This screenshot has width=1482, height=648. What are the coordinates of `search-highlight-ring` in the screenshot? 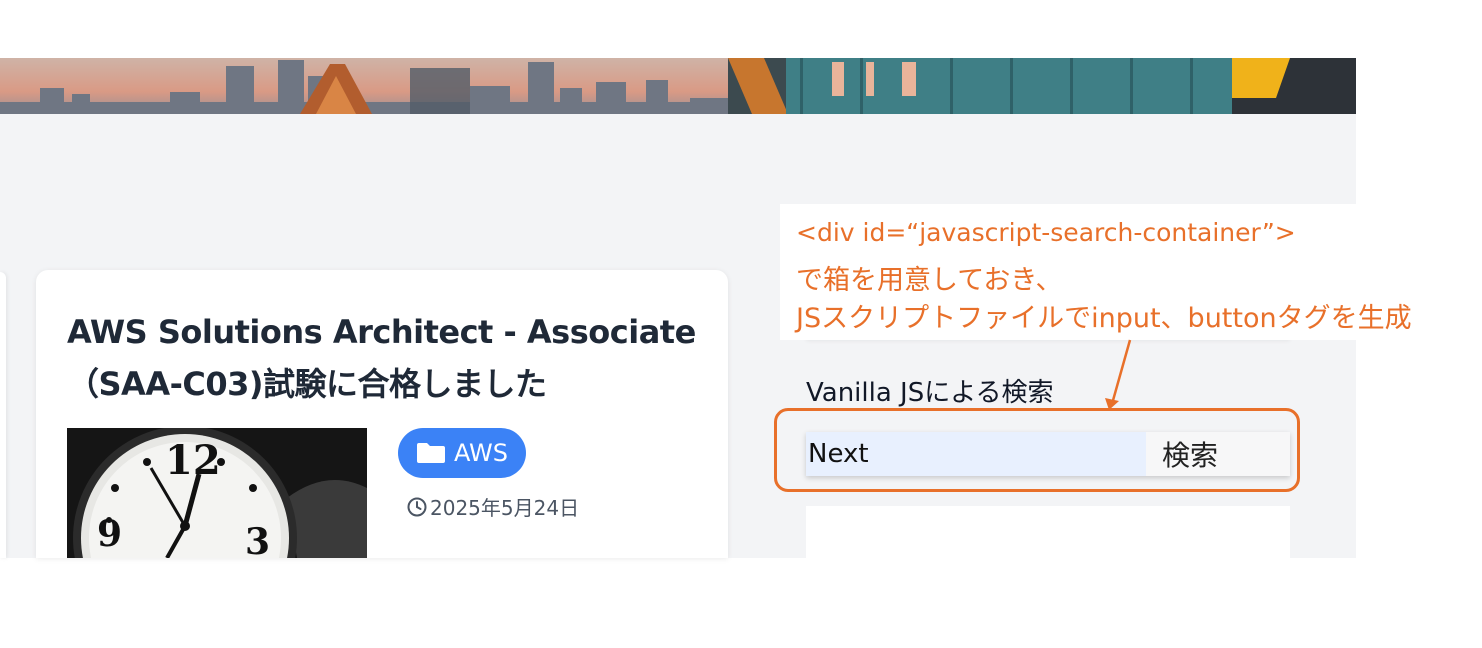 It's located at (1037, 450).